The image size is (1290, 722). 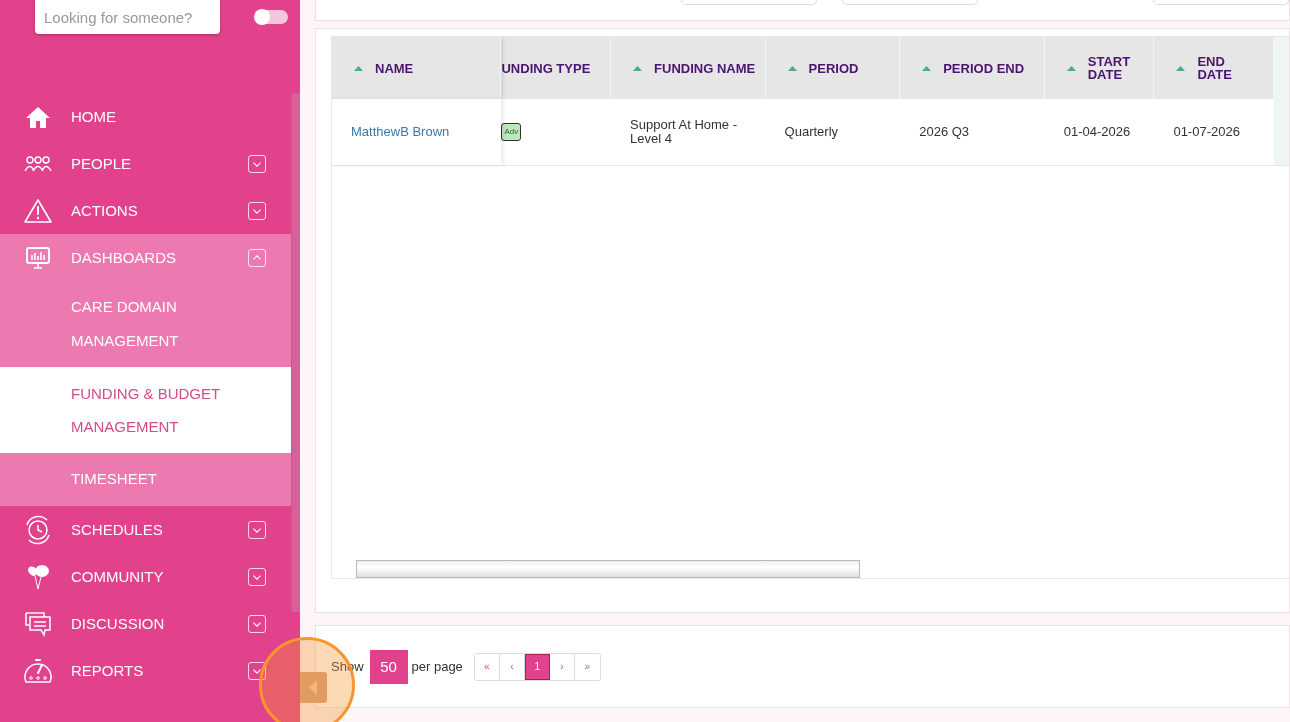 I want to click on warning-icon, so click(x=38, y=210).